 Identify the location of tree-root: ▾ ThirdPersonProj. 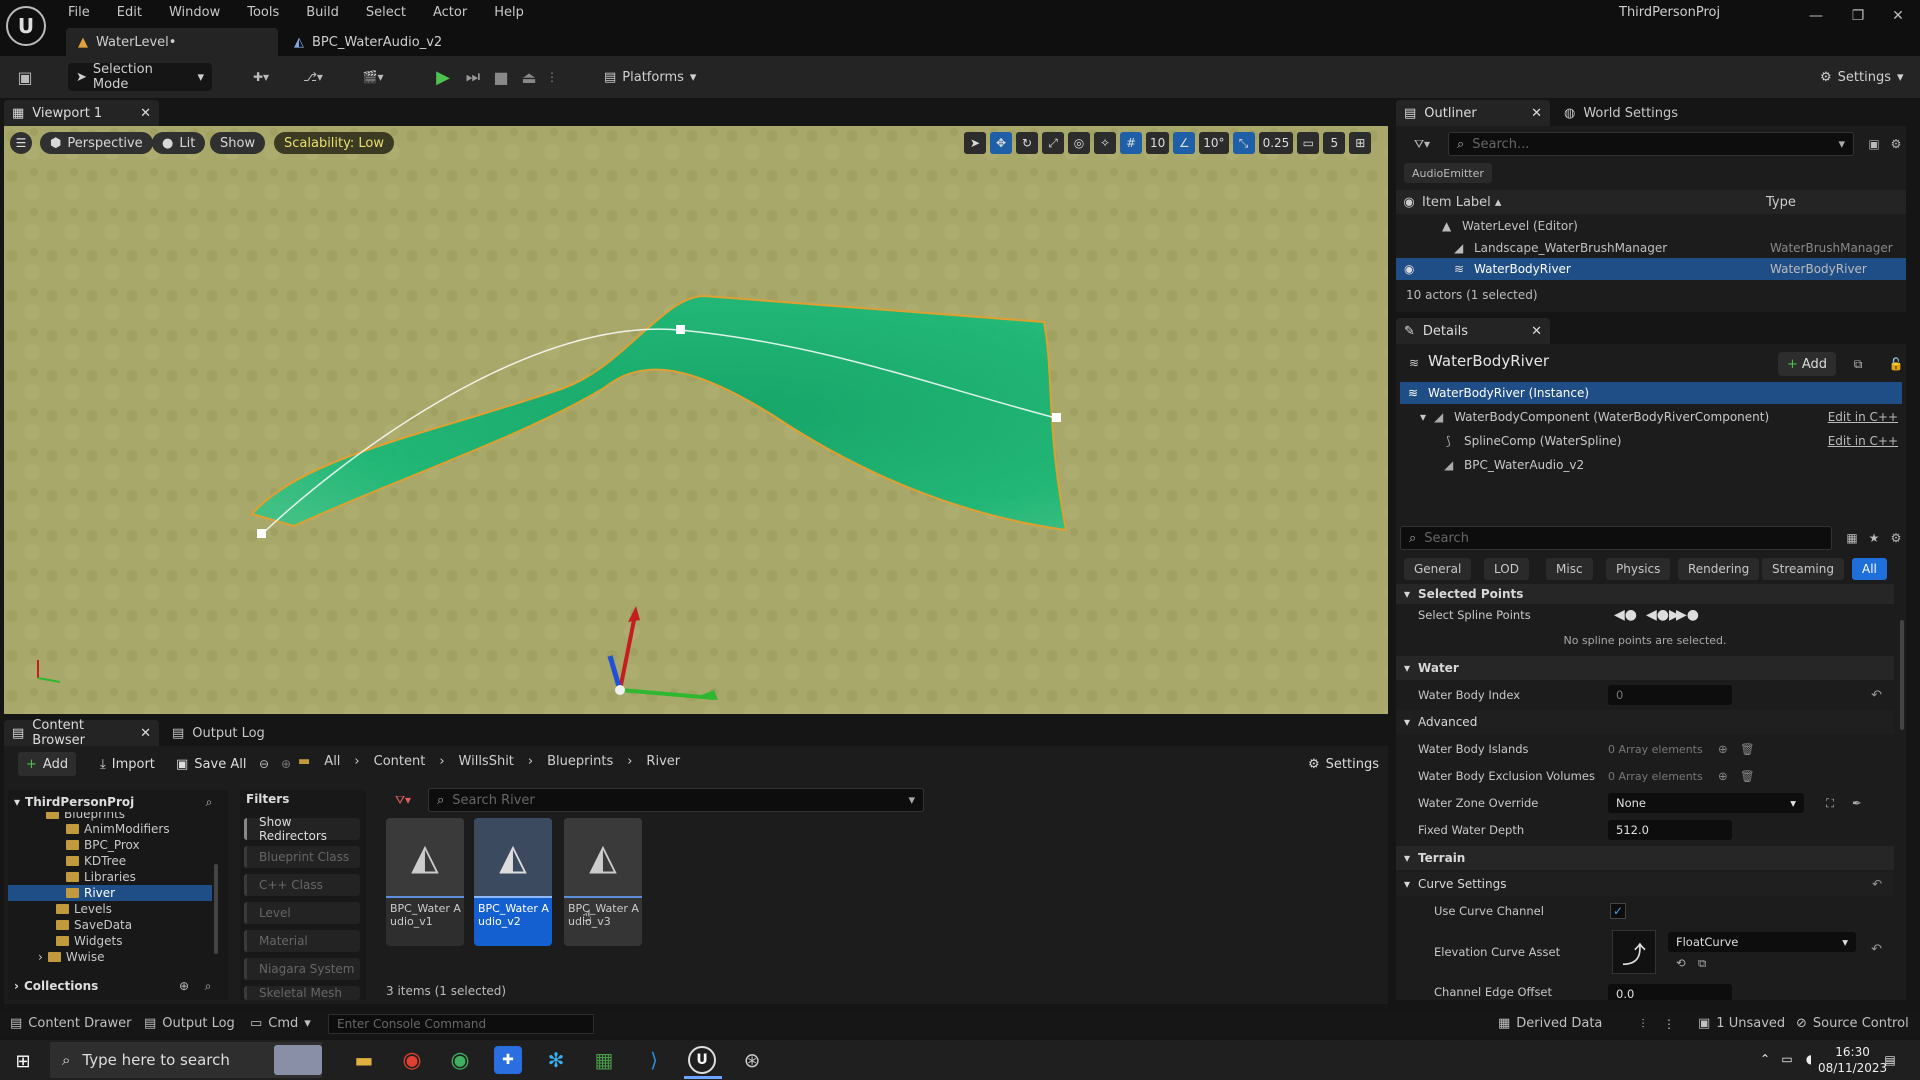
(74, 802).